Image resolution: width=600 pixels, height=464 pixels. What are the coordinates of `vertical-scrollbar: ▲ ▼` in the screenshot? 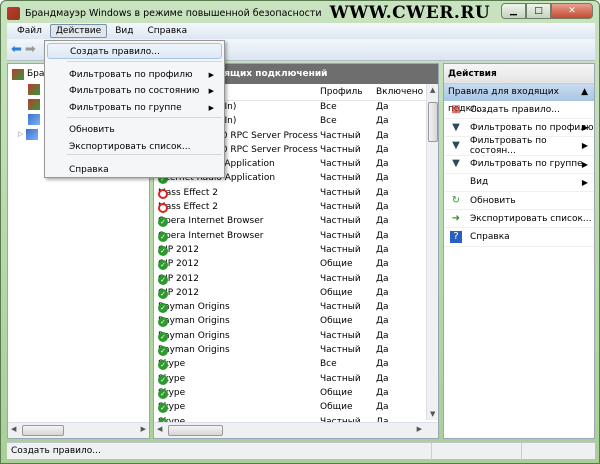 It's located at (432, 252).